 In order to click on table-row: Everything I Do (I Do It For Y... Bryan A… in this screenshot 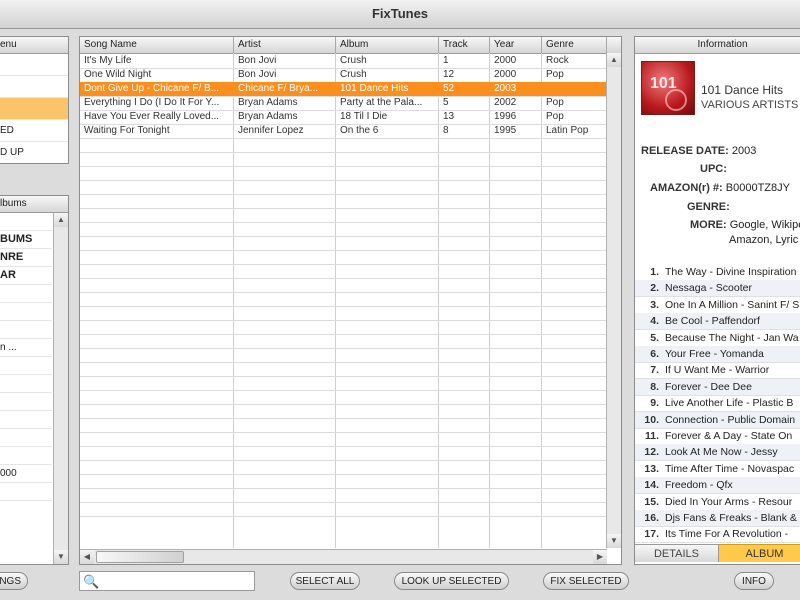, I will do `click(350, 103)`.